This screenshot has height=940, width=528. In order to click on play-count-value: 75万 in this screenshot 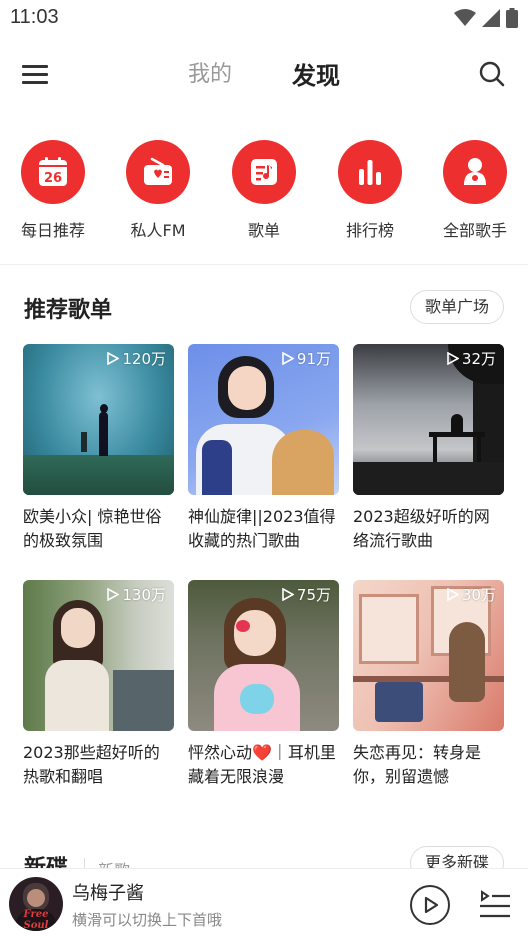, I will do `click(313, 595)`.